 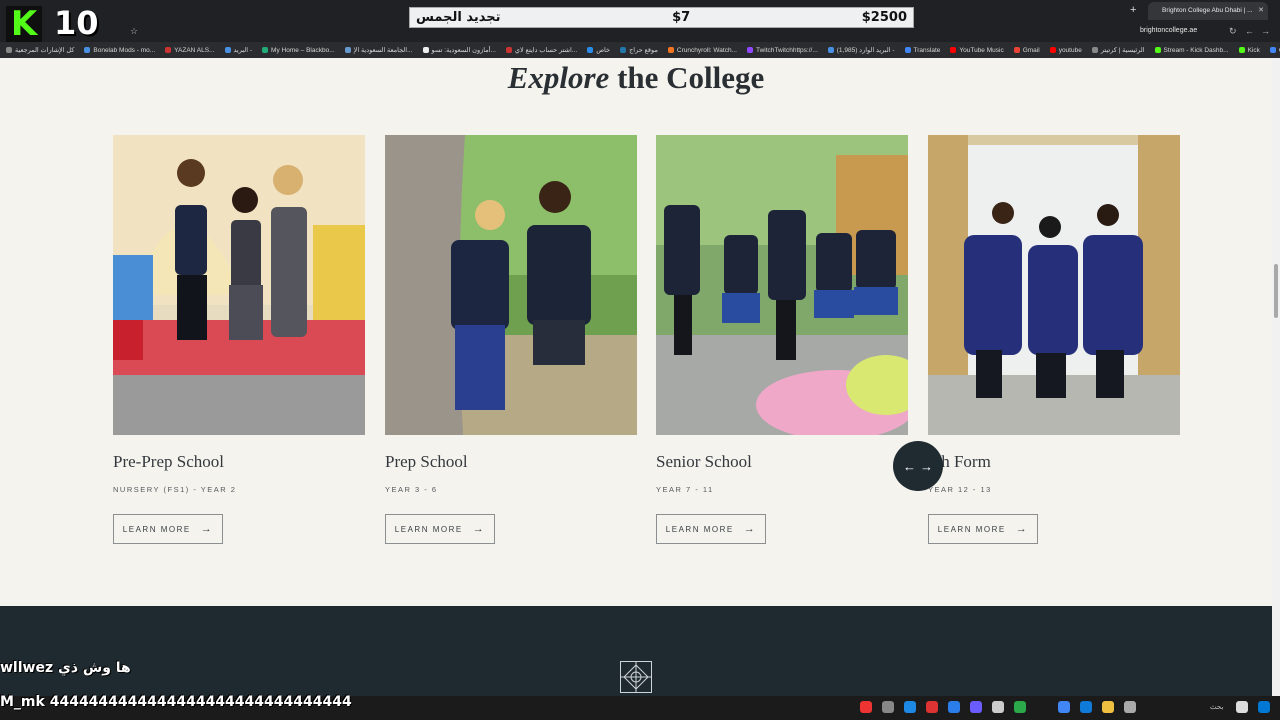 What do you see at coordinates (1242, 707) in the screenshot?
I see `windows-start-icon` at bounding box center [1242, 707].